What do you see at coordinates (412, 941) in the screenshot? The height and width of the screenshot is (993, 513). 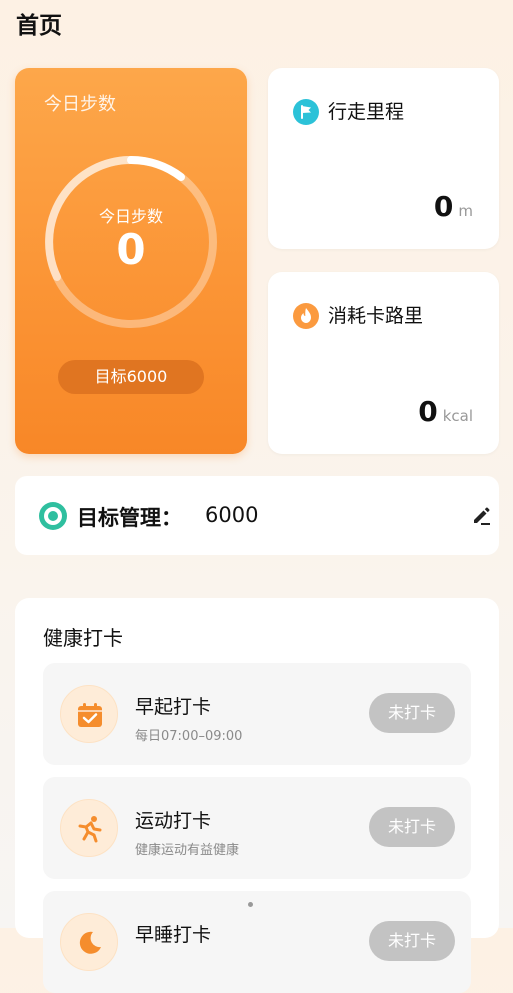 I see `checkin-button-sleep: 未打卡` at bounding box center [412, 941].